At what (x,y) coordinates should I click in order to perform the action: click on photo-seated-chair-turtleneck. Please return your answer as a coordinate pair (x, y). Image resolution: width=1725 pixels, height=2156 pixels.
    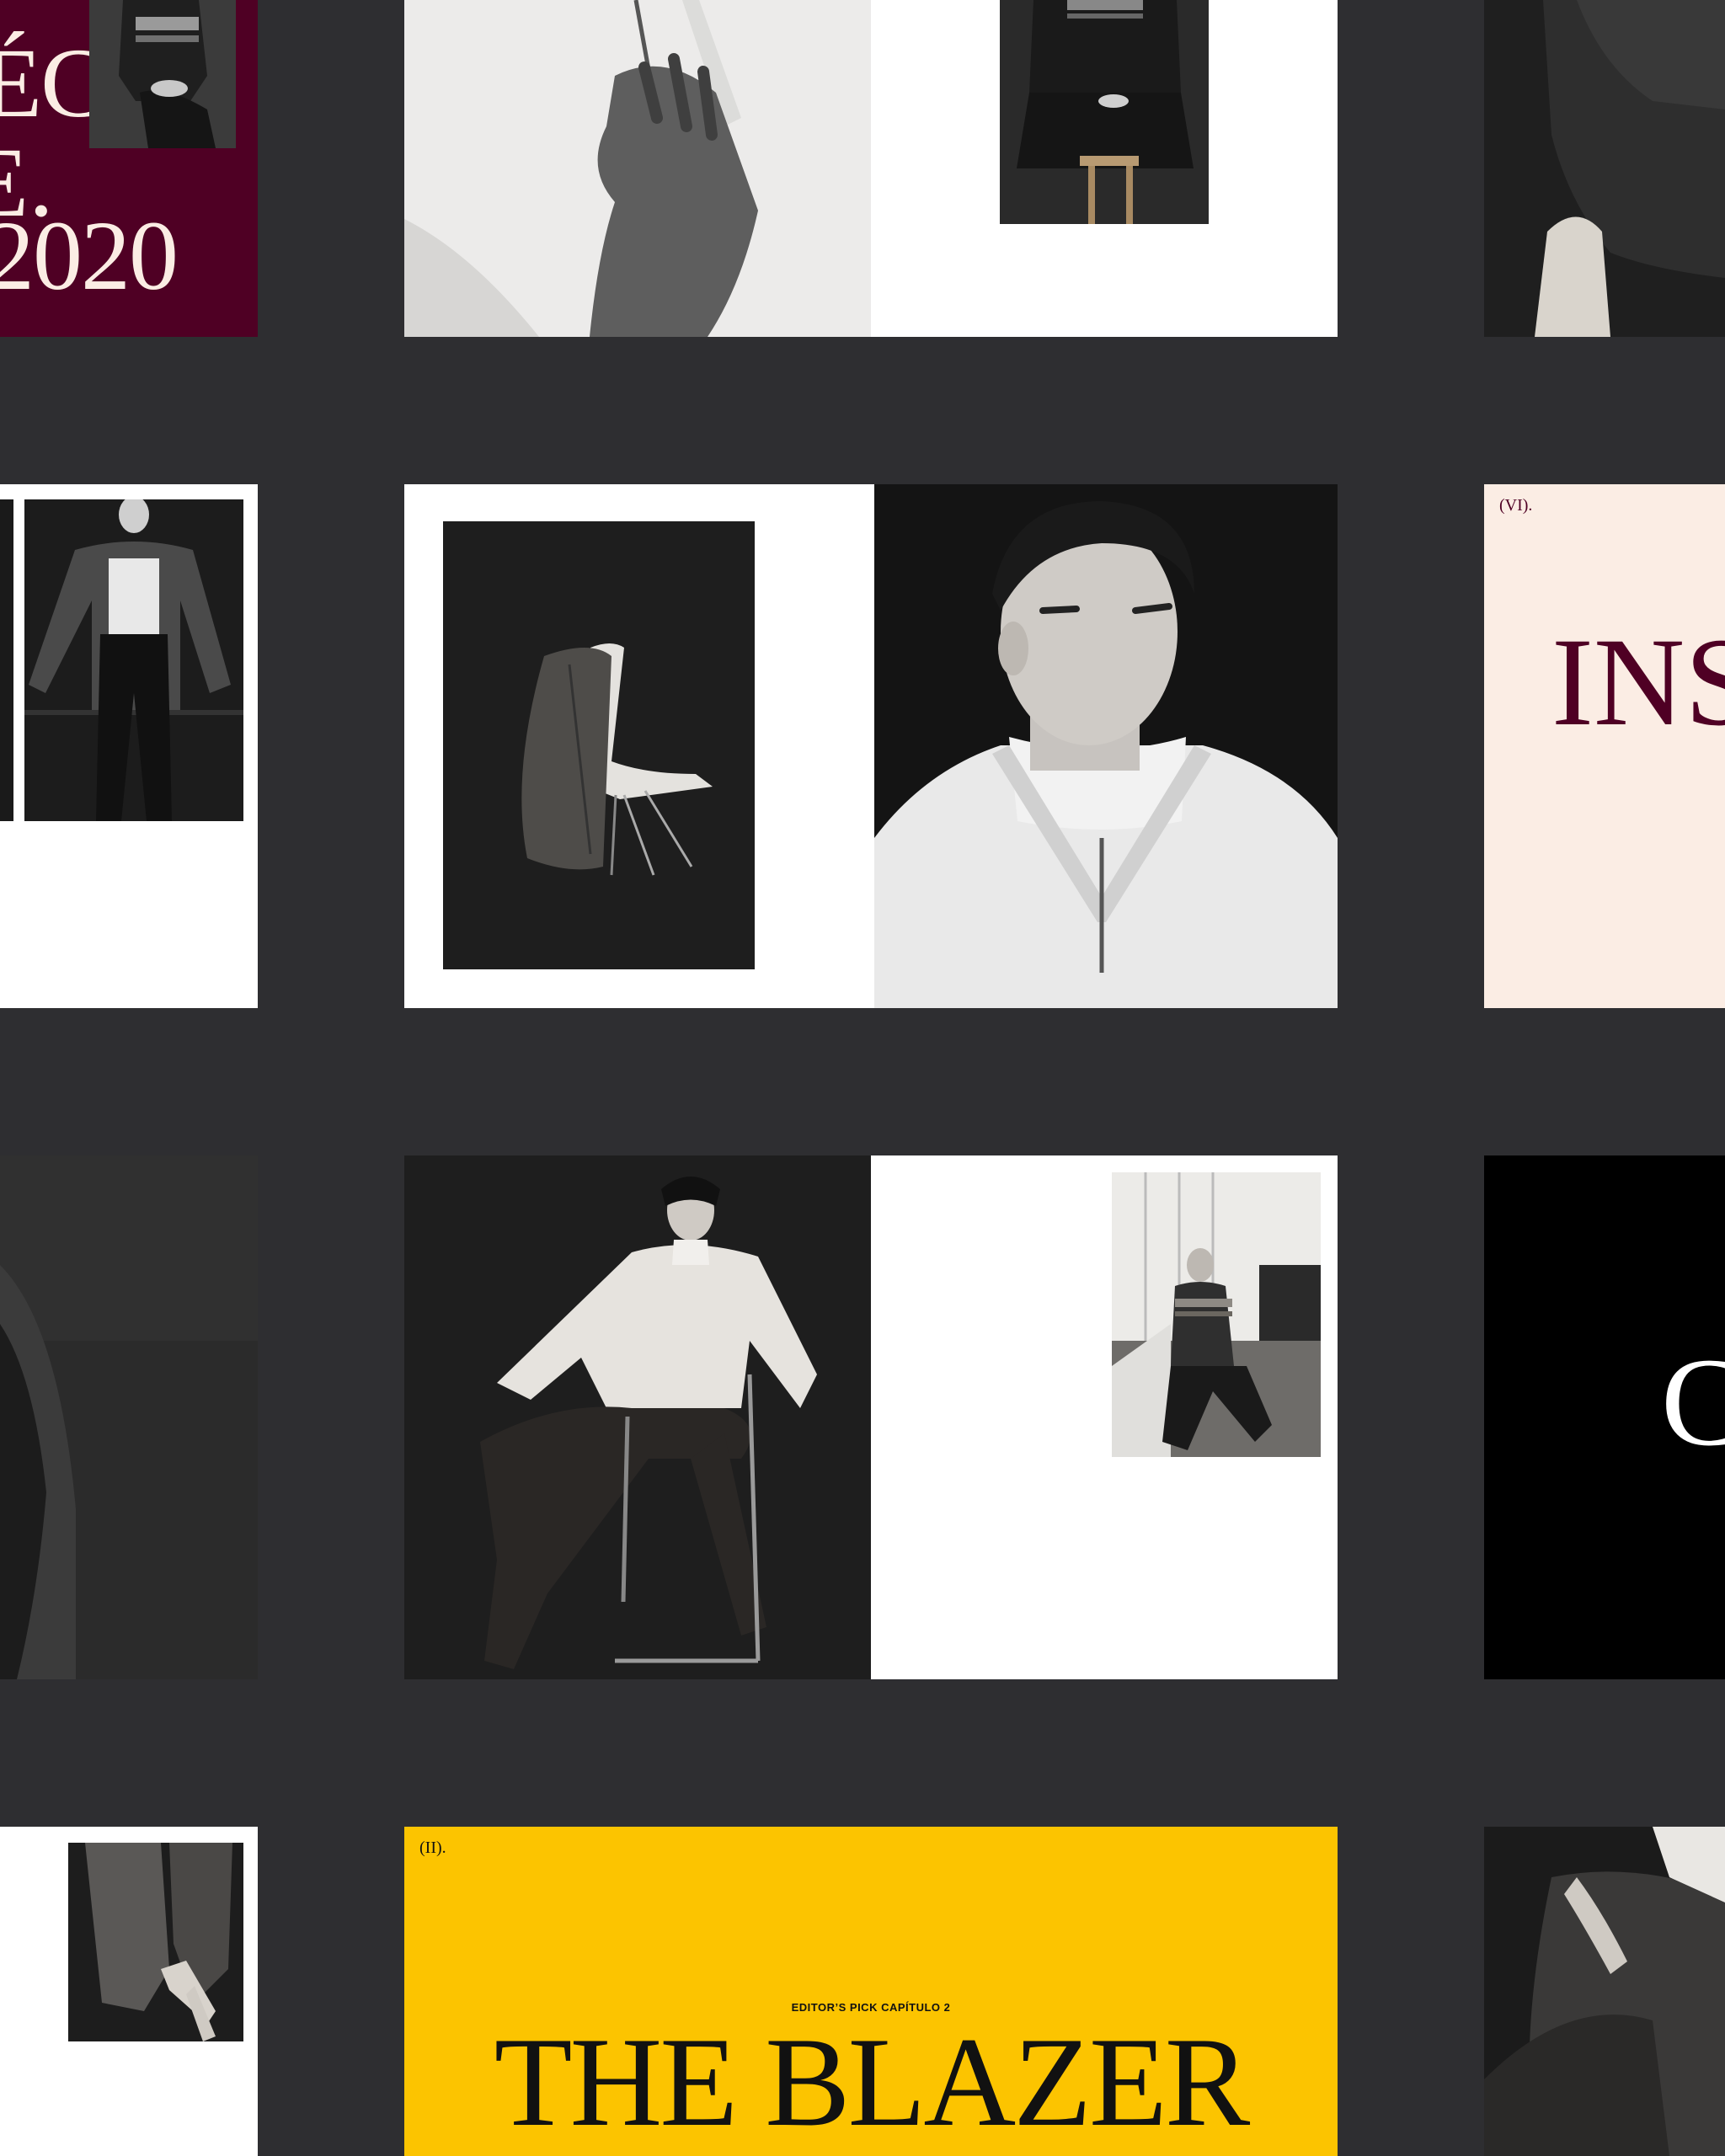
    Looking at the image, I should click on (637, 1417).